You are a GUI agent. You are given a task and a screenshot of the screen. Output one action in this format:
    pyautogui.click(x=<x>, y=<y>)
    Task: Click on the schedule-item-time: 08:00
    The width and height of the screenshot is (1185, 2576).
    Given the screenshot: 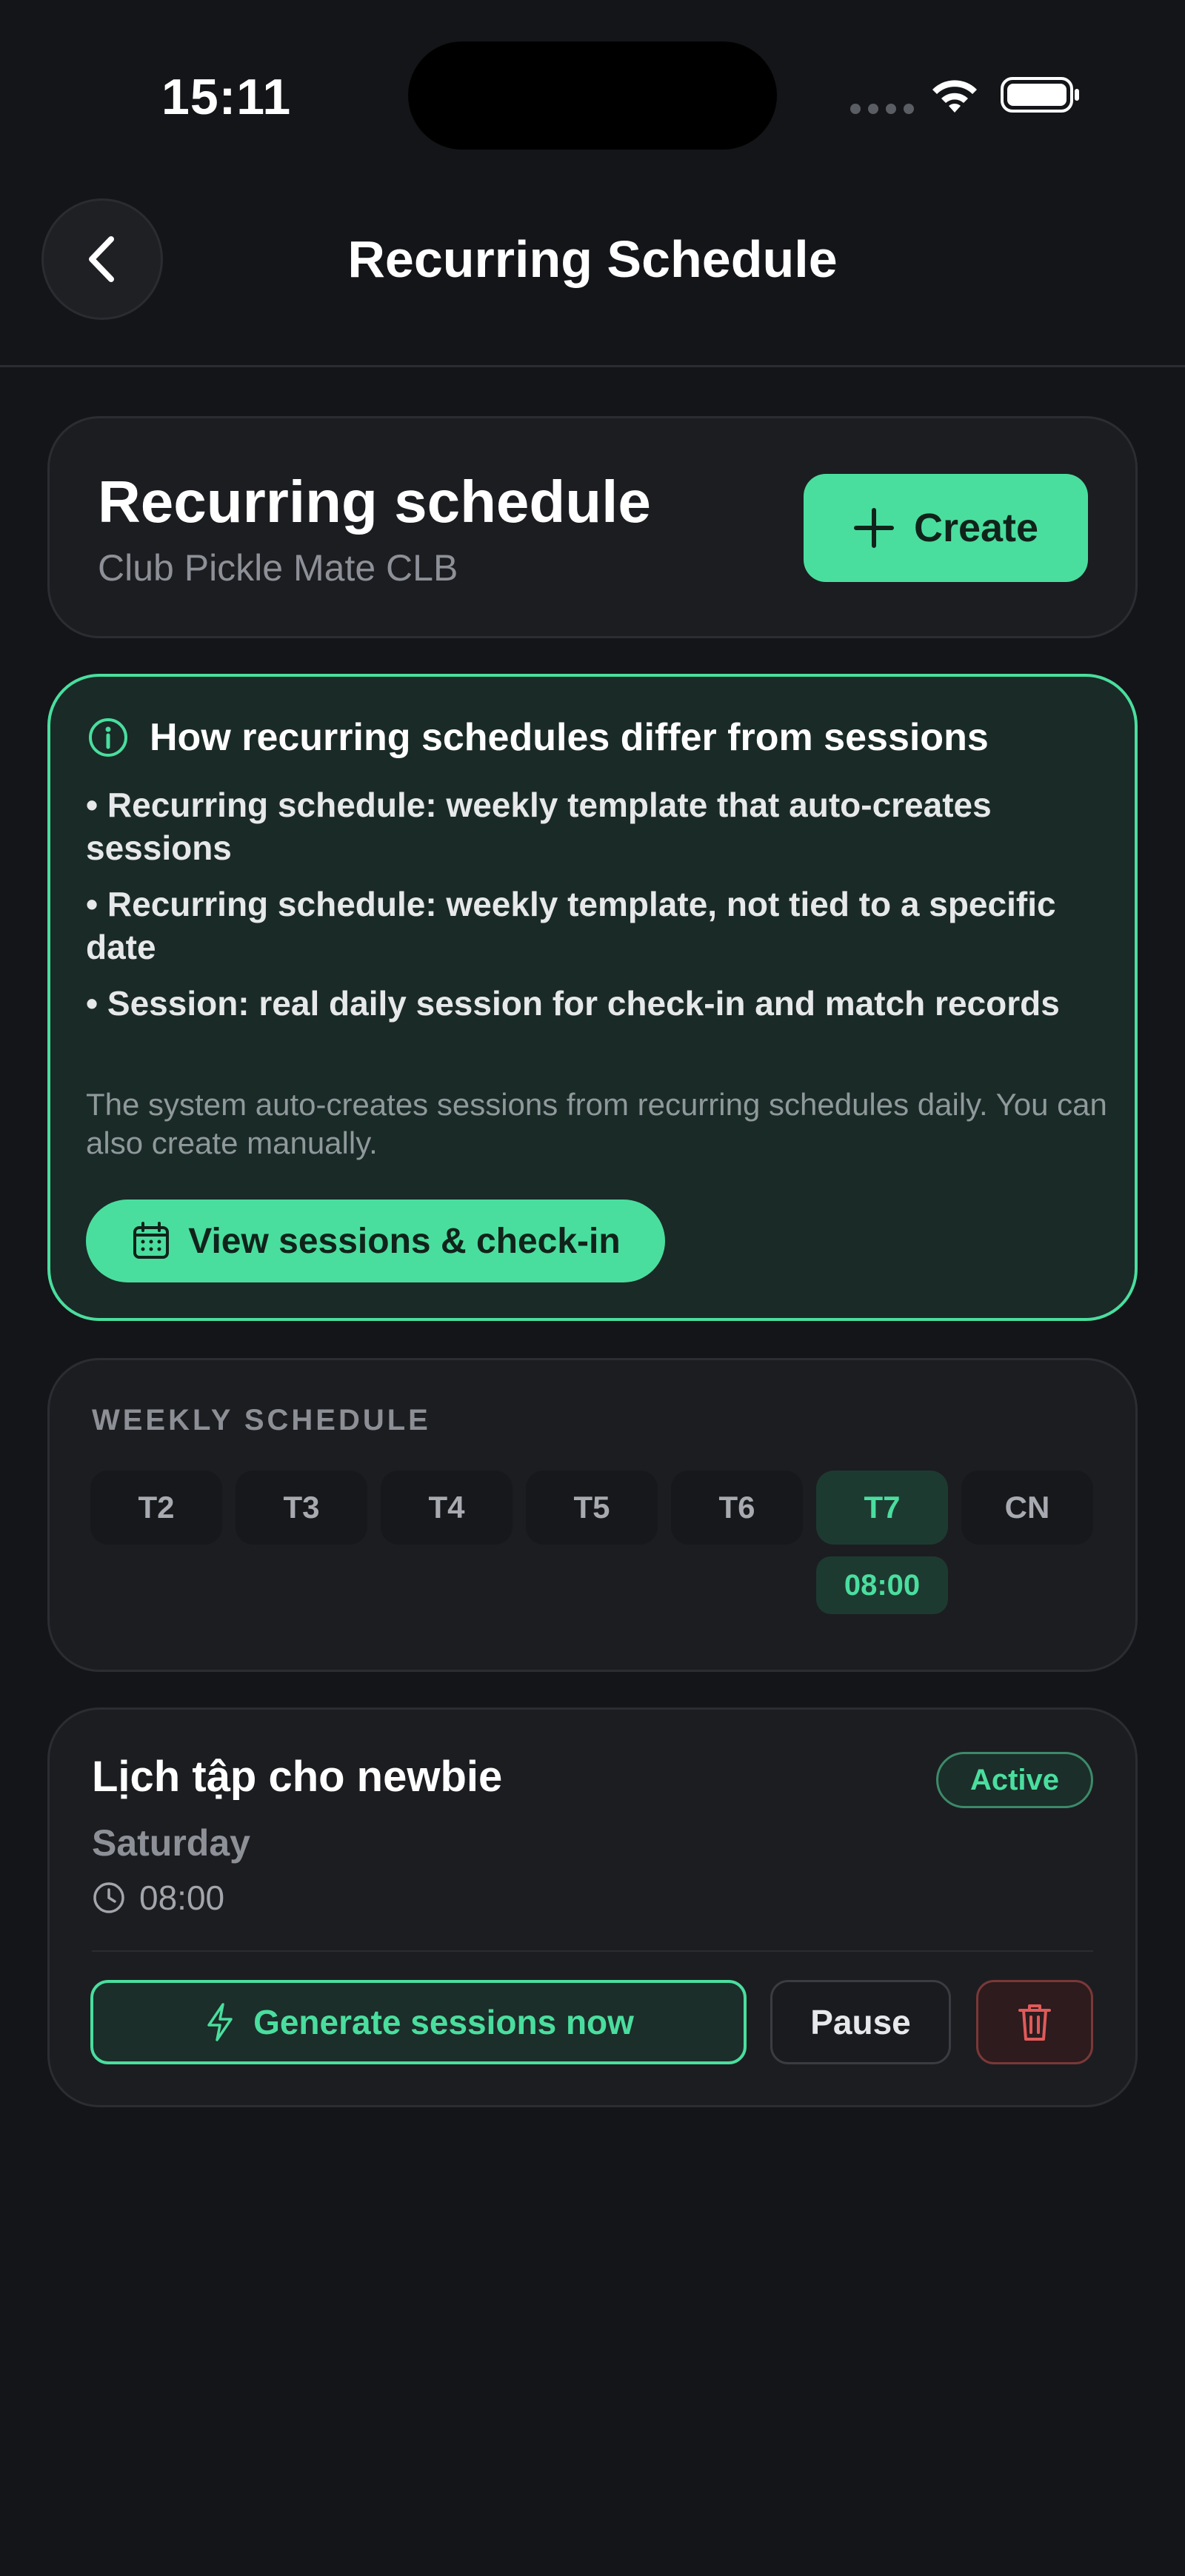 What is the action you would take?
    pyautogui.click(x=182, y=1898)
    